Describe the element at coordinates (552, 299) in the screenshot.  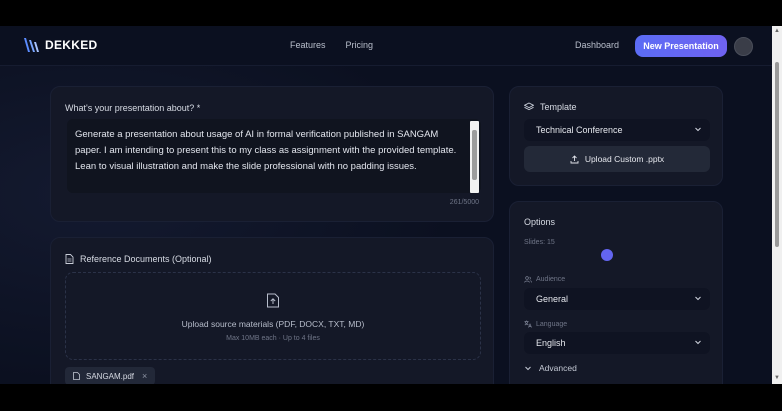
I see `audience-value: General` at that location.